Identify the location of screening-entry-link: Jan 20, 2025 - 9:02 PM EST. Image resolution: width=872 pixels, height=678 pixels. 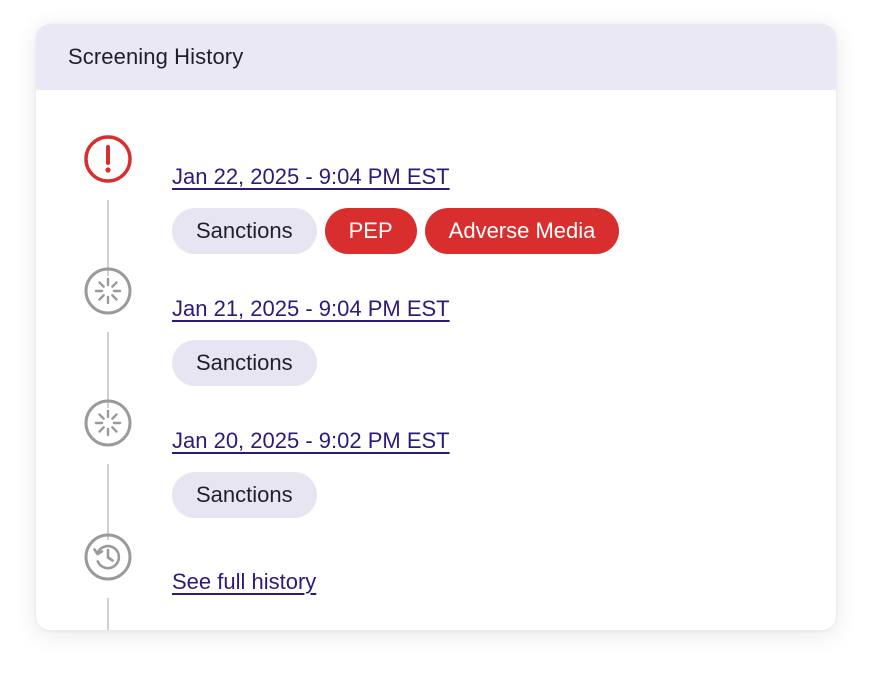
(311, 441).